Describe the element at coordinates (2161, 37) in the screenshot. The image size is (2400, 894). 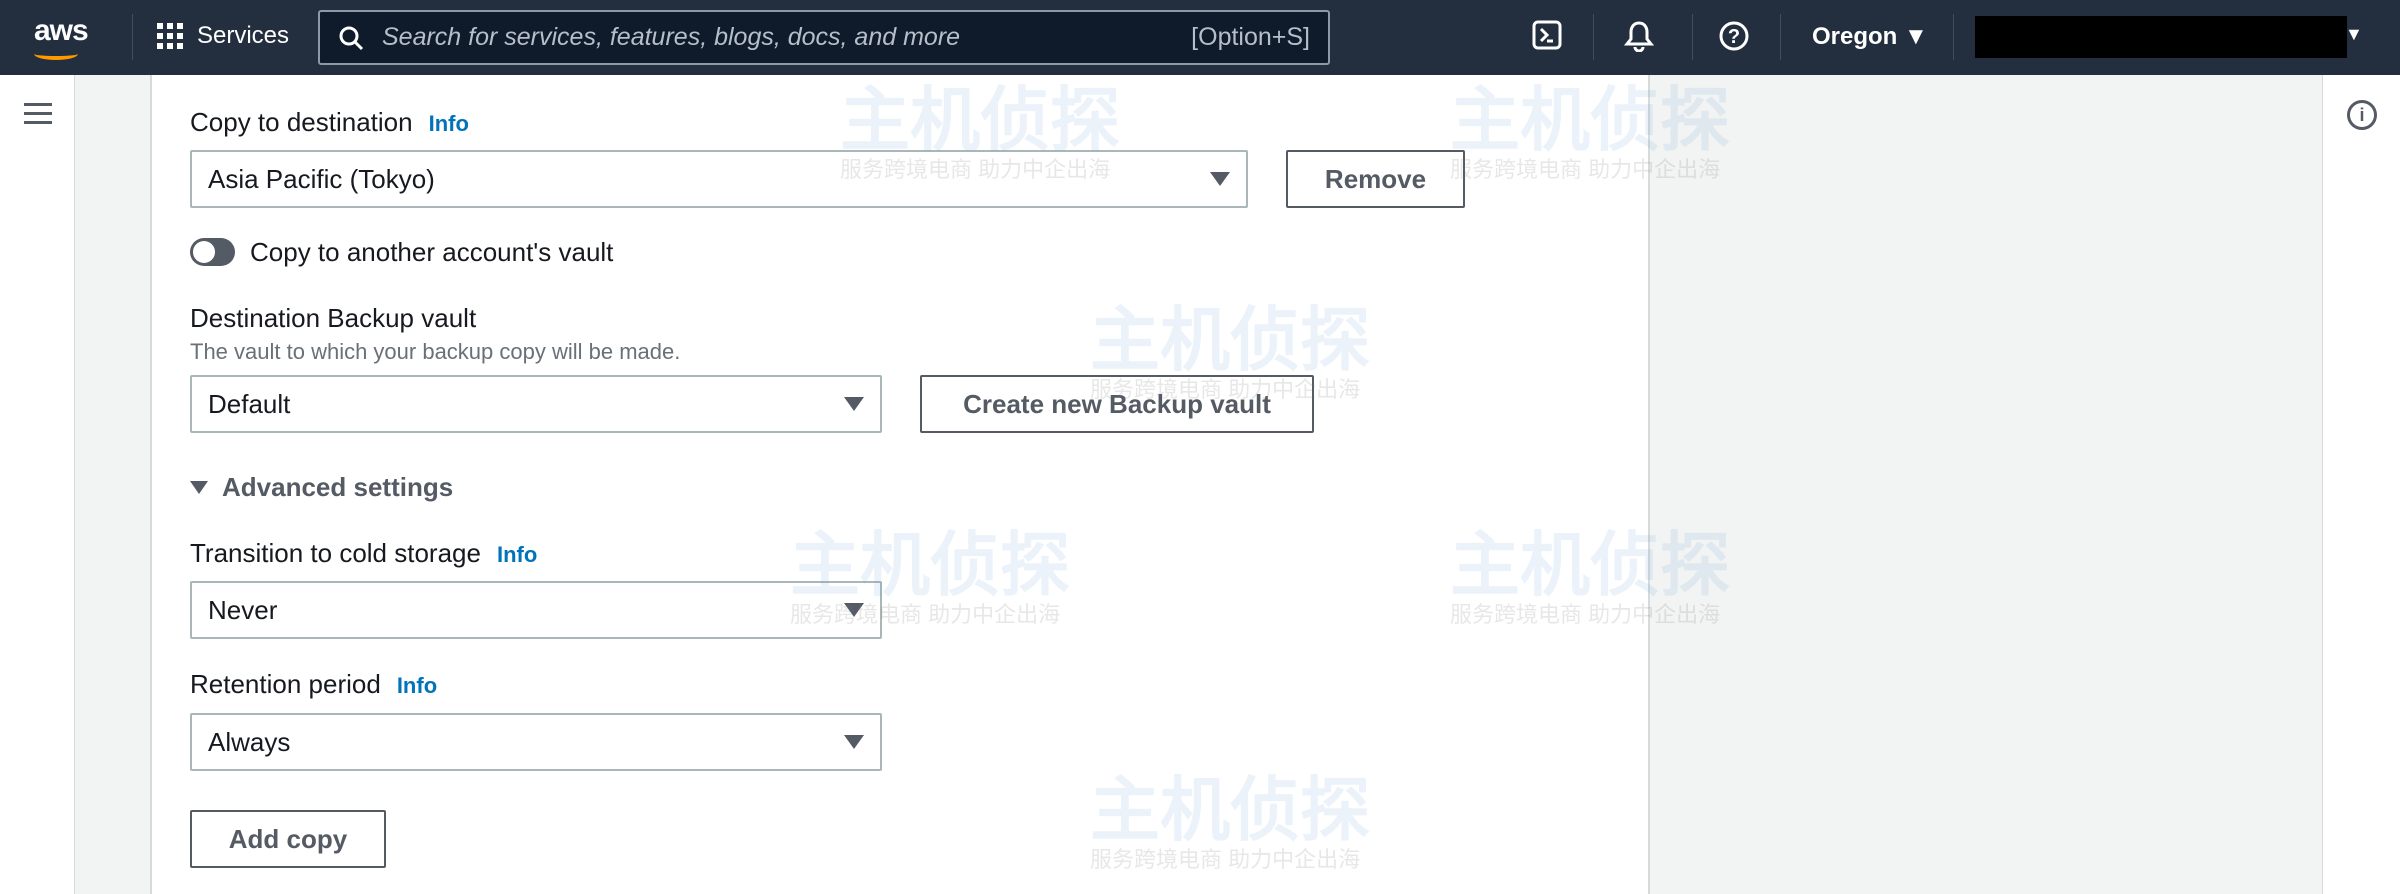
I see `account-menu-redacted` at that location.